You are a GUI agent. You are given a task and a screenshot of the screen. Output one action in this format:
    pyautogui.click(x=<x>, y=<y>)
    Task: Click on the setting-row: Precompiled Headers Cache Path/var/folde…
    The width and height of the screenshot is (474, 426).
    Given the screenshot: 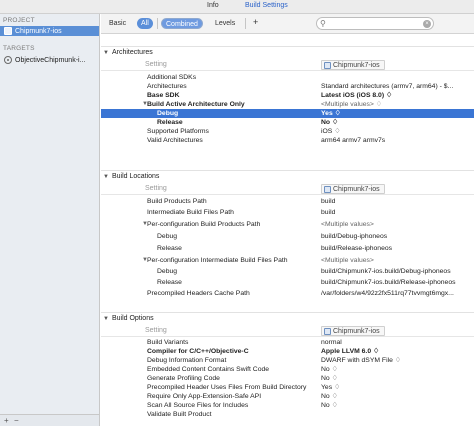 What is the action you would take?
    pyautogui.click(x=287, y=293)
    